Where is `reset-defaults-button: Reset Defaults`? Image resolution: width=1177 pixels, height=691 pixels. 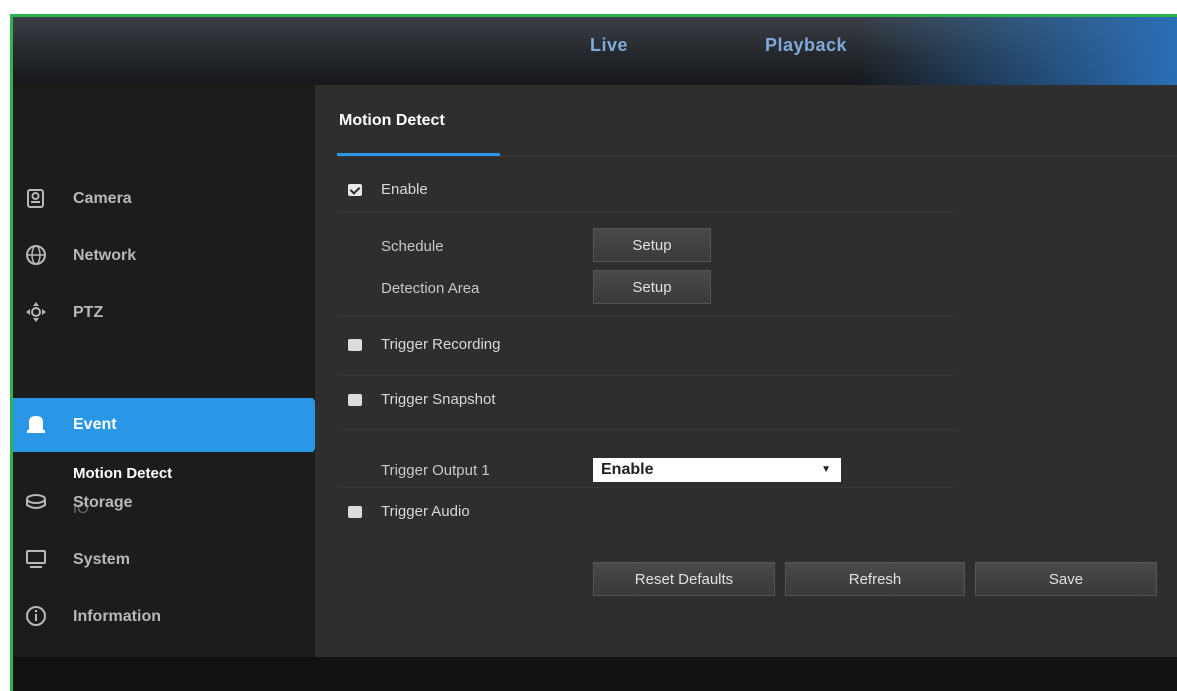 reset-defaults-button: Reset Defaults is located at coordinates (684, 579).